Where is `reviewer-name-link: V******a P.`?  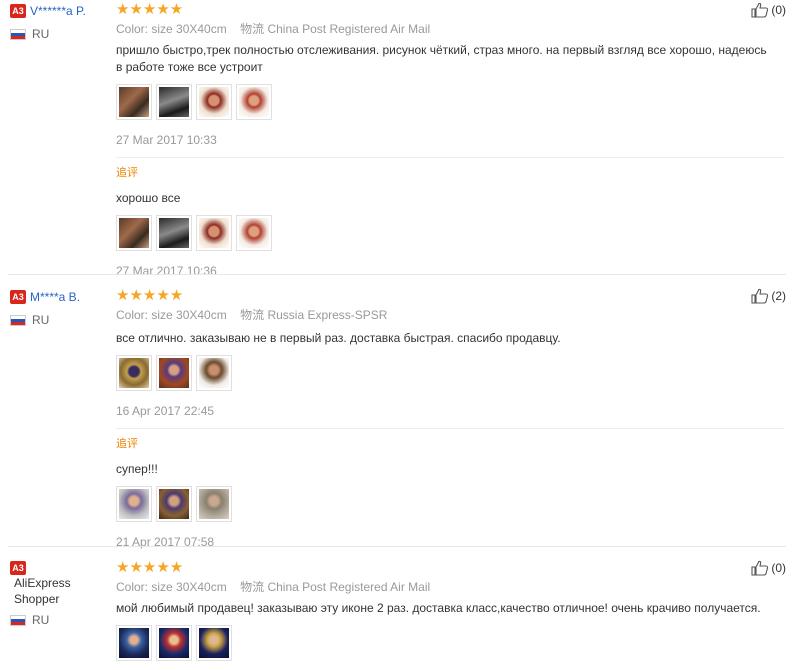
reviewer-name-link: V******a P. is located at coordinates (58, 11).